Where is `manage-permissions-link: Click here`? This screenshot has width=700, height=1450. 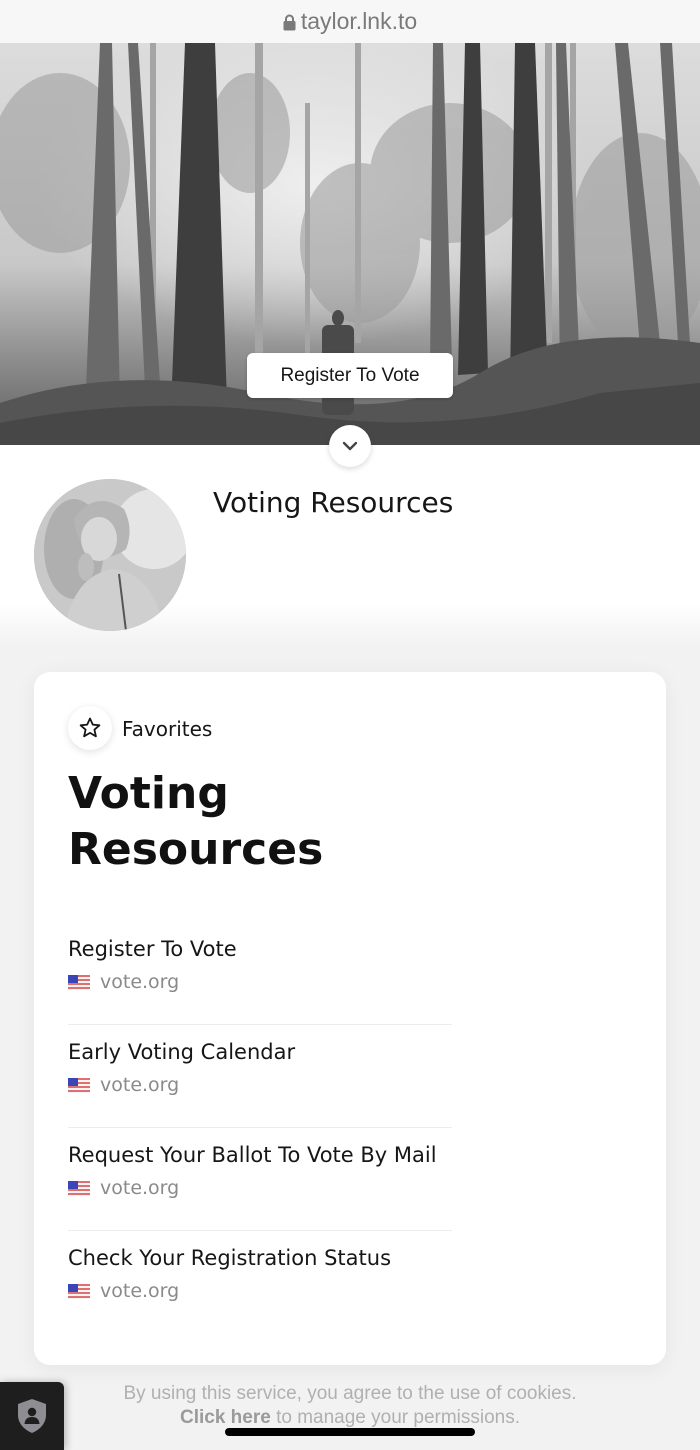
manage-permissions-link: Click here is located at coordinates (225, 1417).